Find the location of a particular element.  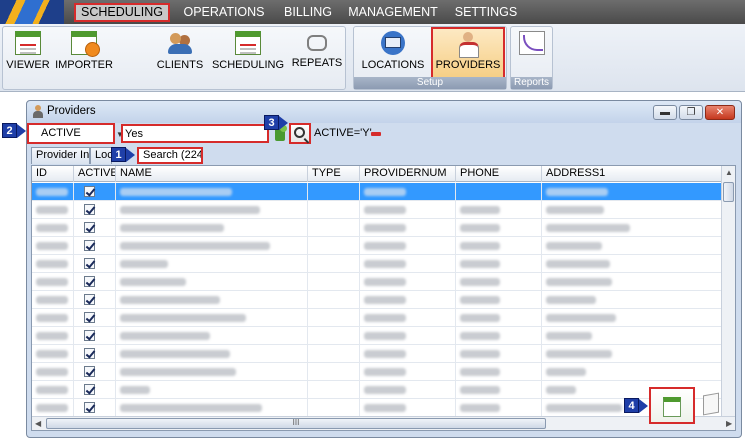

ribbon-group-reports: Reports is located at coordinates (531, 58).